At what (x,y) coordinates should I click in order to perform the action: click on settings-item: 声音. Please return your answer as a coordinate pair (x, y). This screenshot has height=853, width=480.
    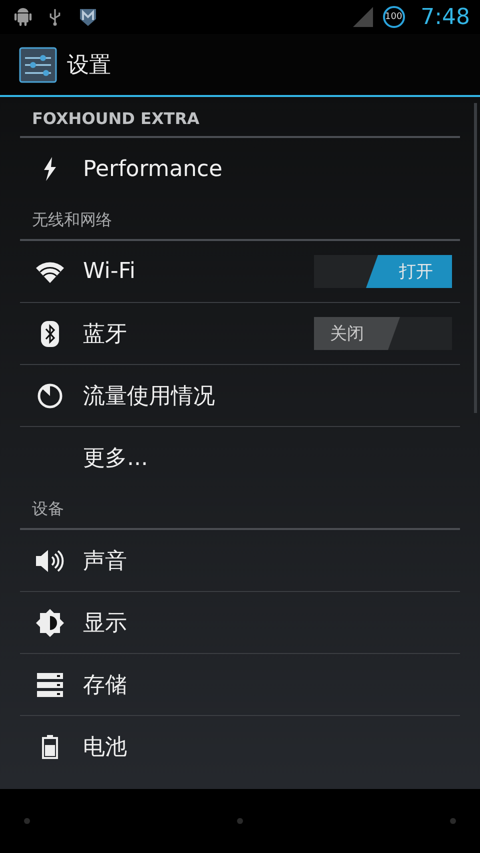
    Looking at the image, I should click on (240, 561).